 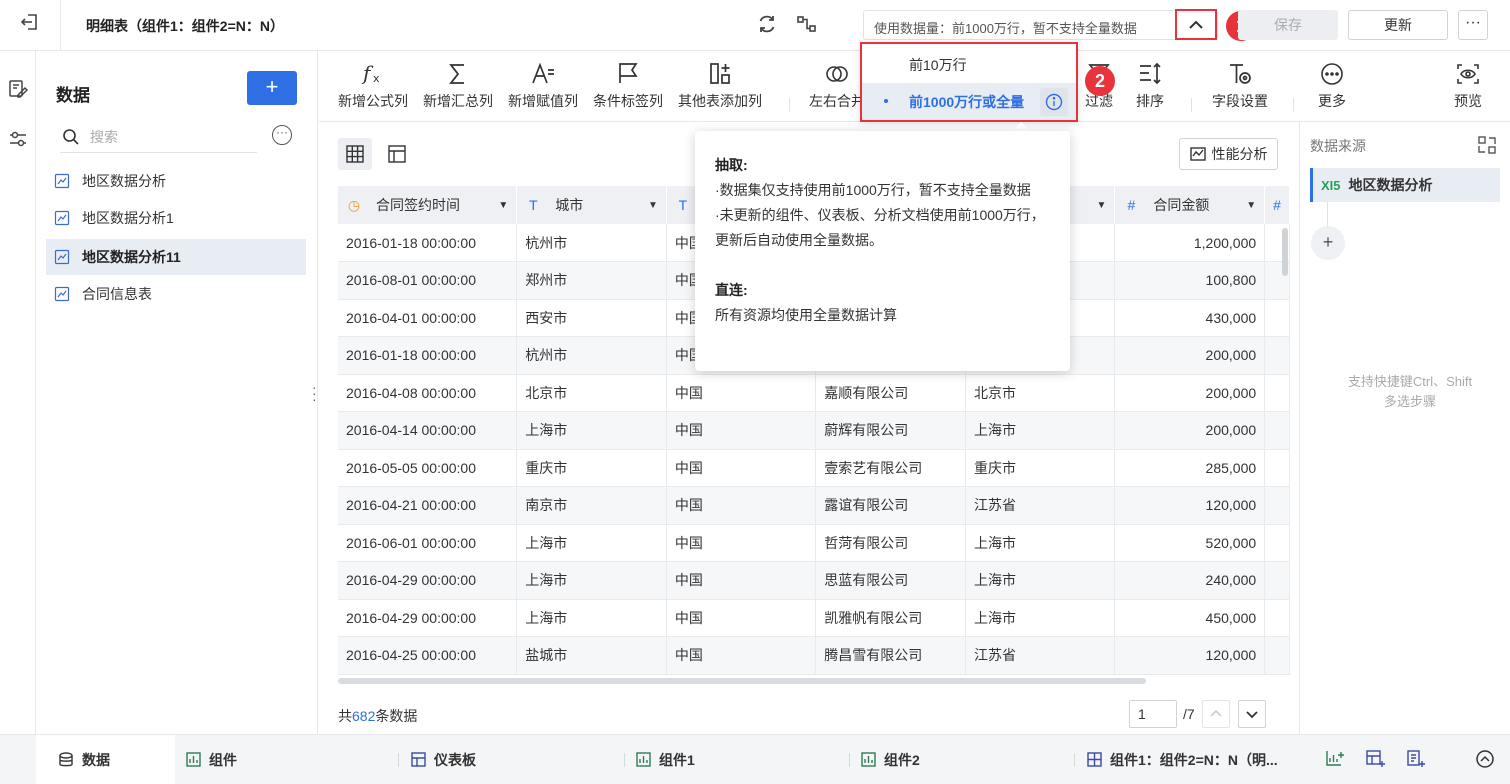 I want to click on data-edit-icon, so click(x=18, y=89).